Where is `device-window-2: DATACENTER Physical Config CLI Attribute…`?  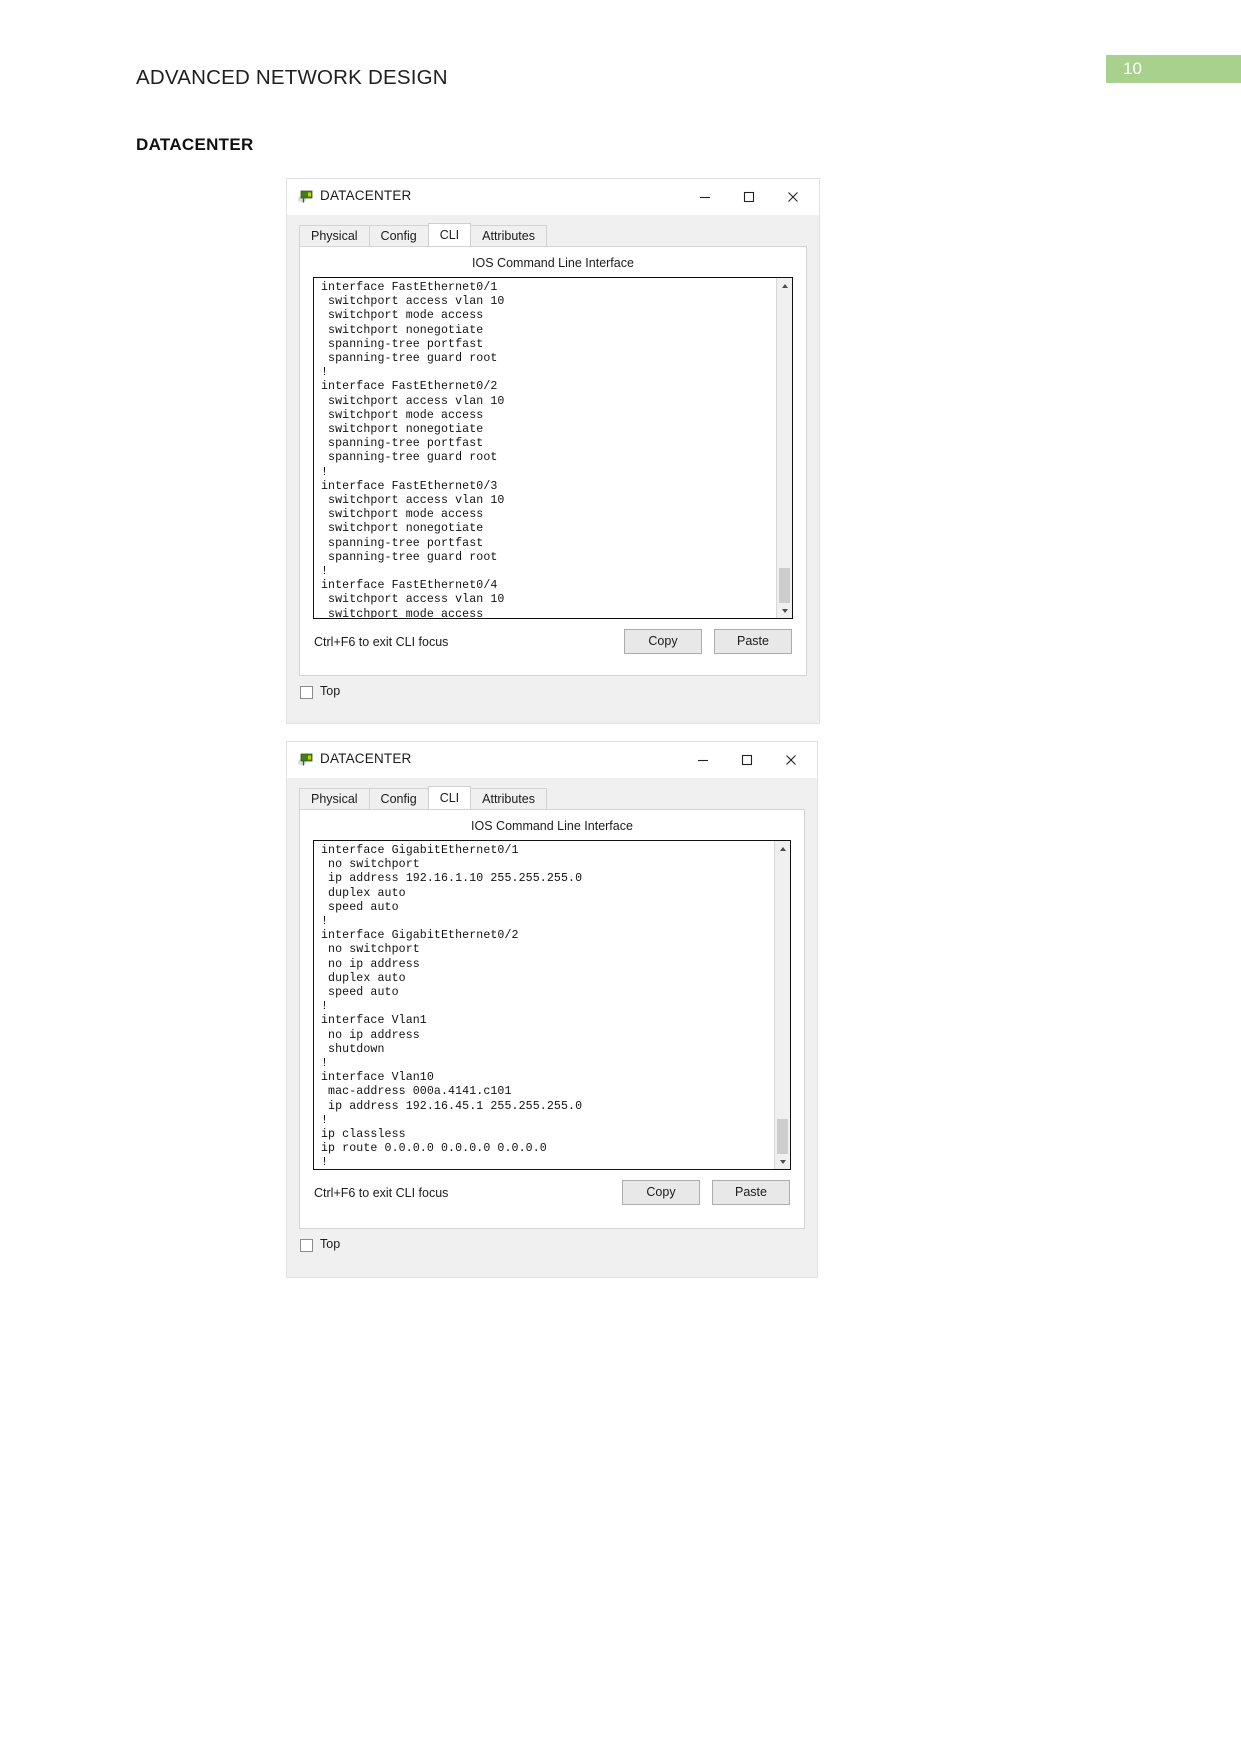 device-window-2: DATACENTER Physical Config CLI Attribute… is located at coordinates (552, 1009).